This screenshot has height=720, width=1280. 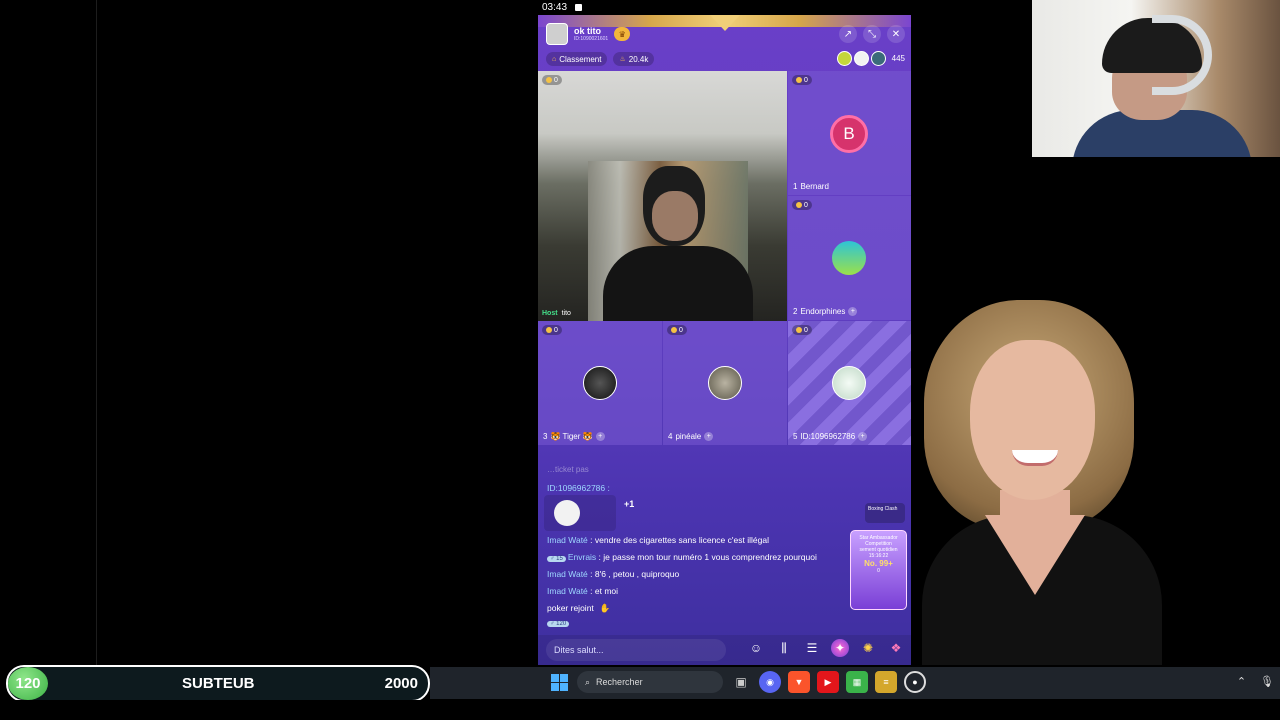 I want to click on discord-icon: ◉, so click(x=770, y=682).